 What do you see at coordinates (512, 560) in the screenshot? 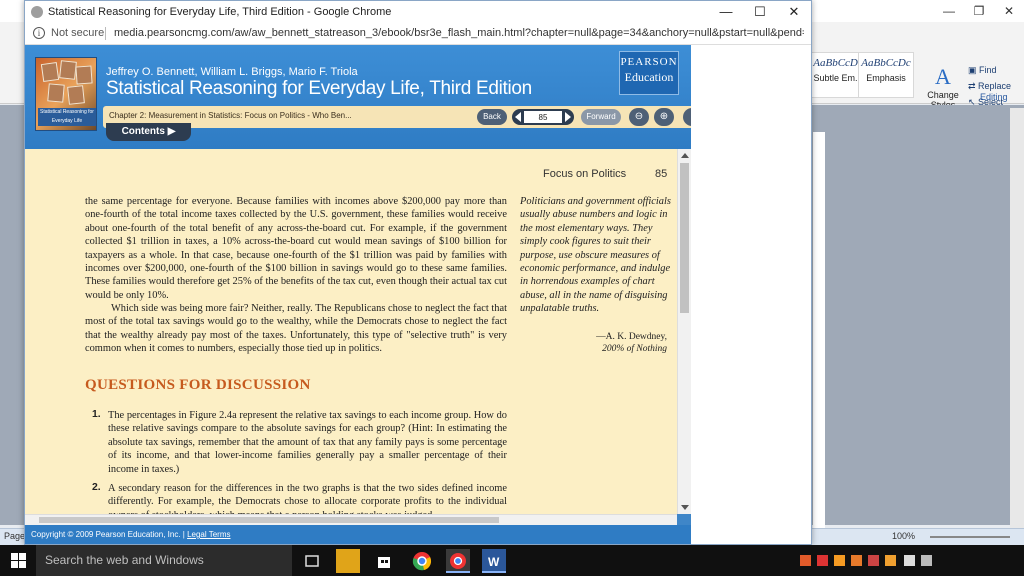
I see `windows-taskbar: Search the web and Windows W` at bounding box center [512, 560].